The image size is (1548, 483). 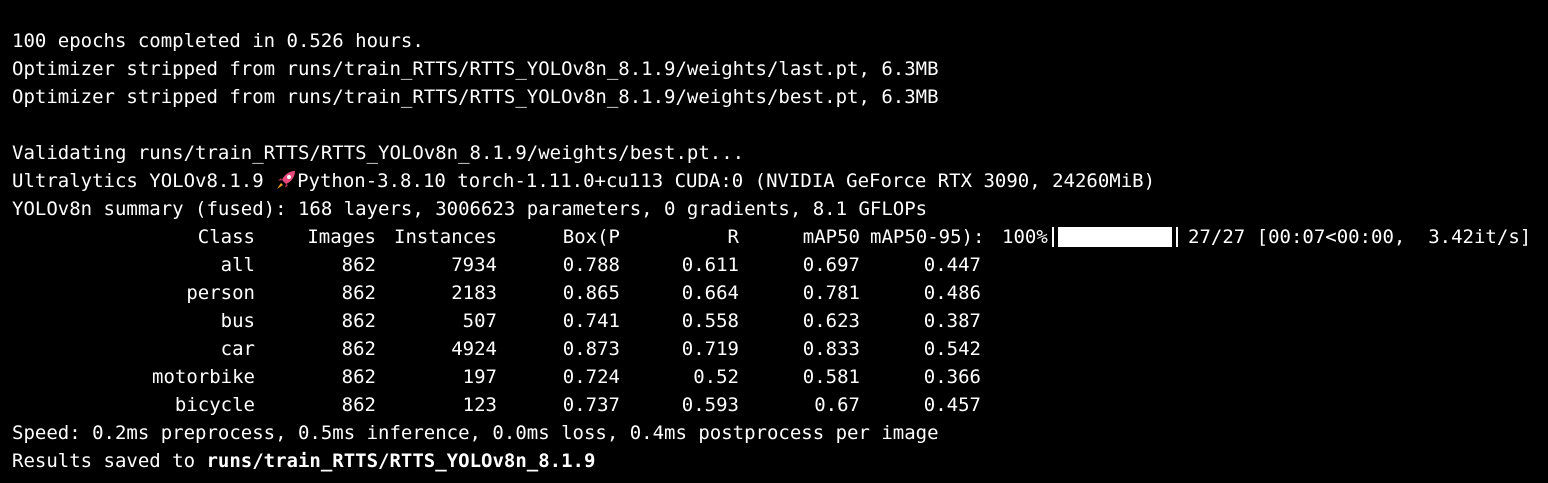 What do you see at coordinates (591, 349) in the screenshot?
I see `table-cell-box-p: 0.873` at bounding box center [591, 349].